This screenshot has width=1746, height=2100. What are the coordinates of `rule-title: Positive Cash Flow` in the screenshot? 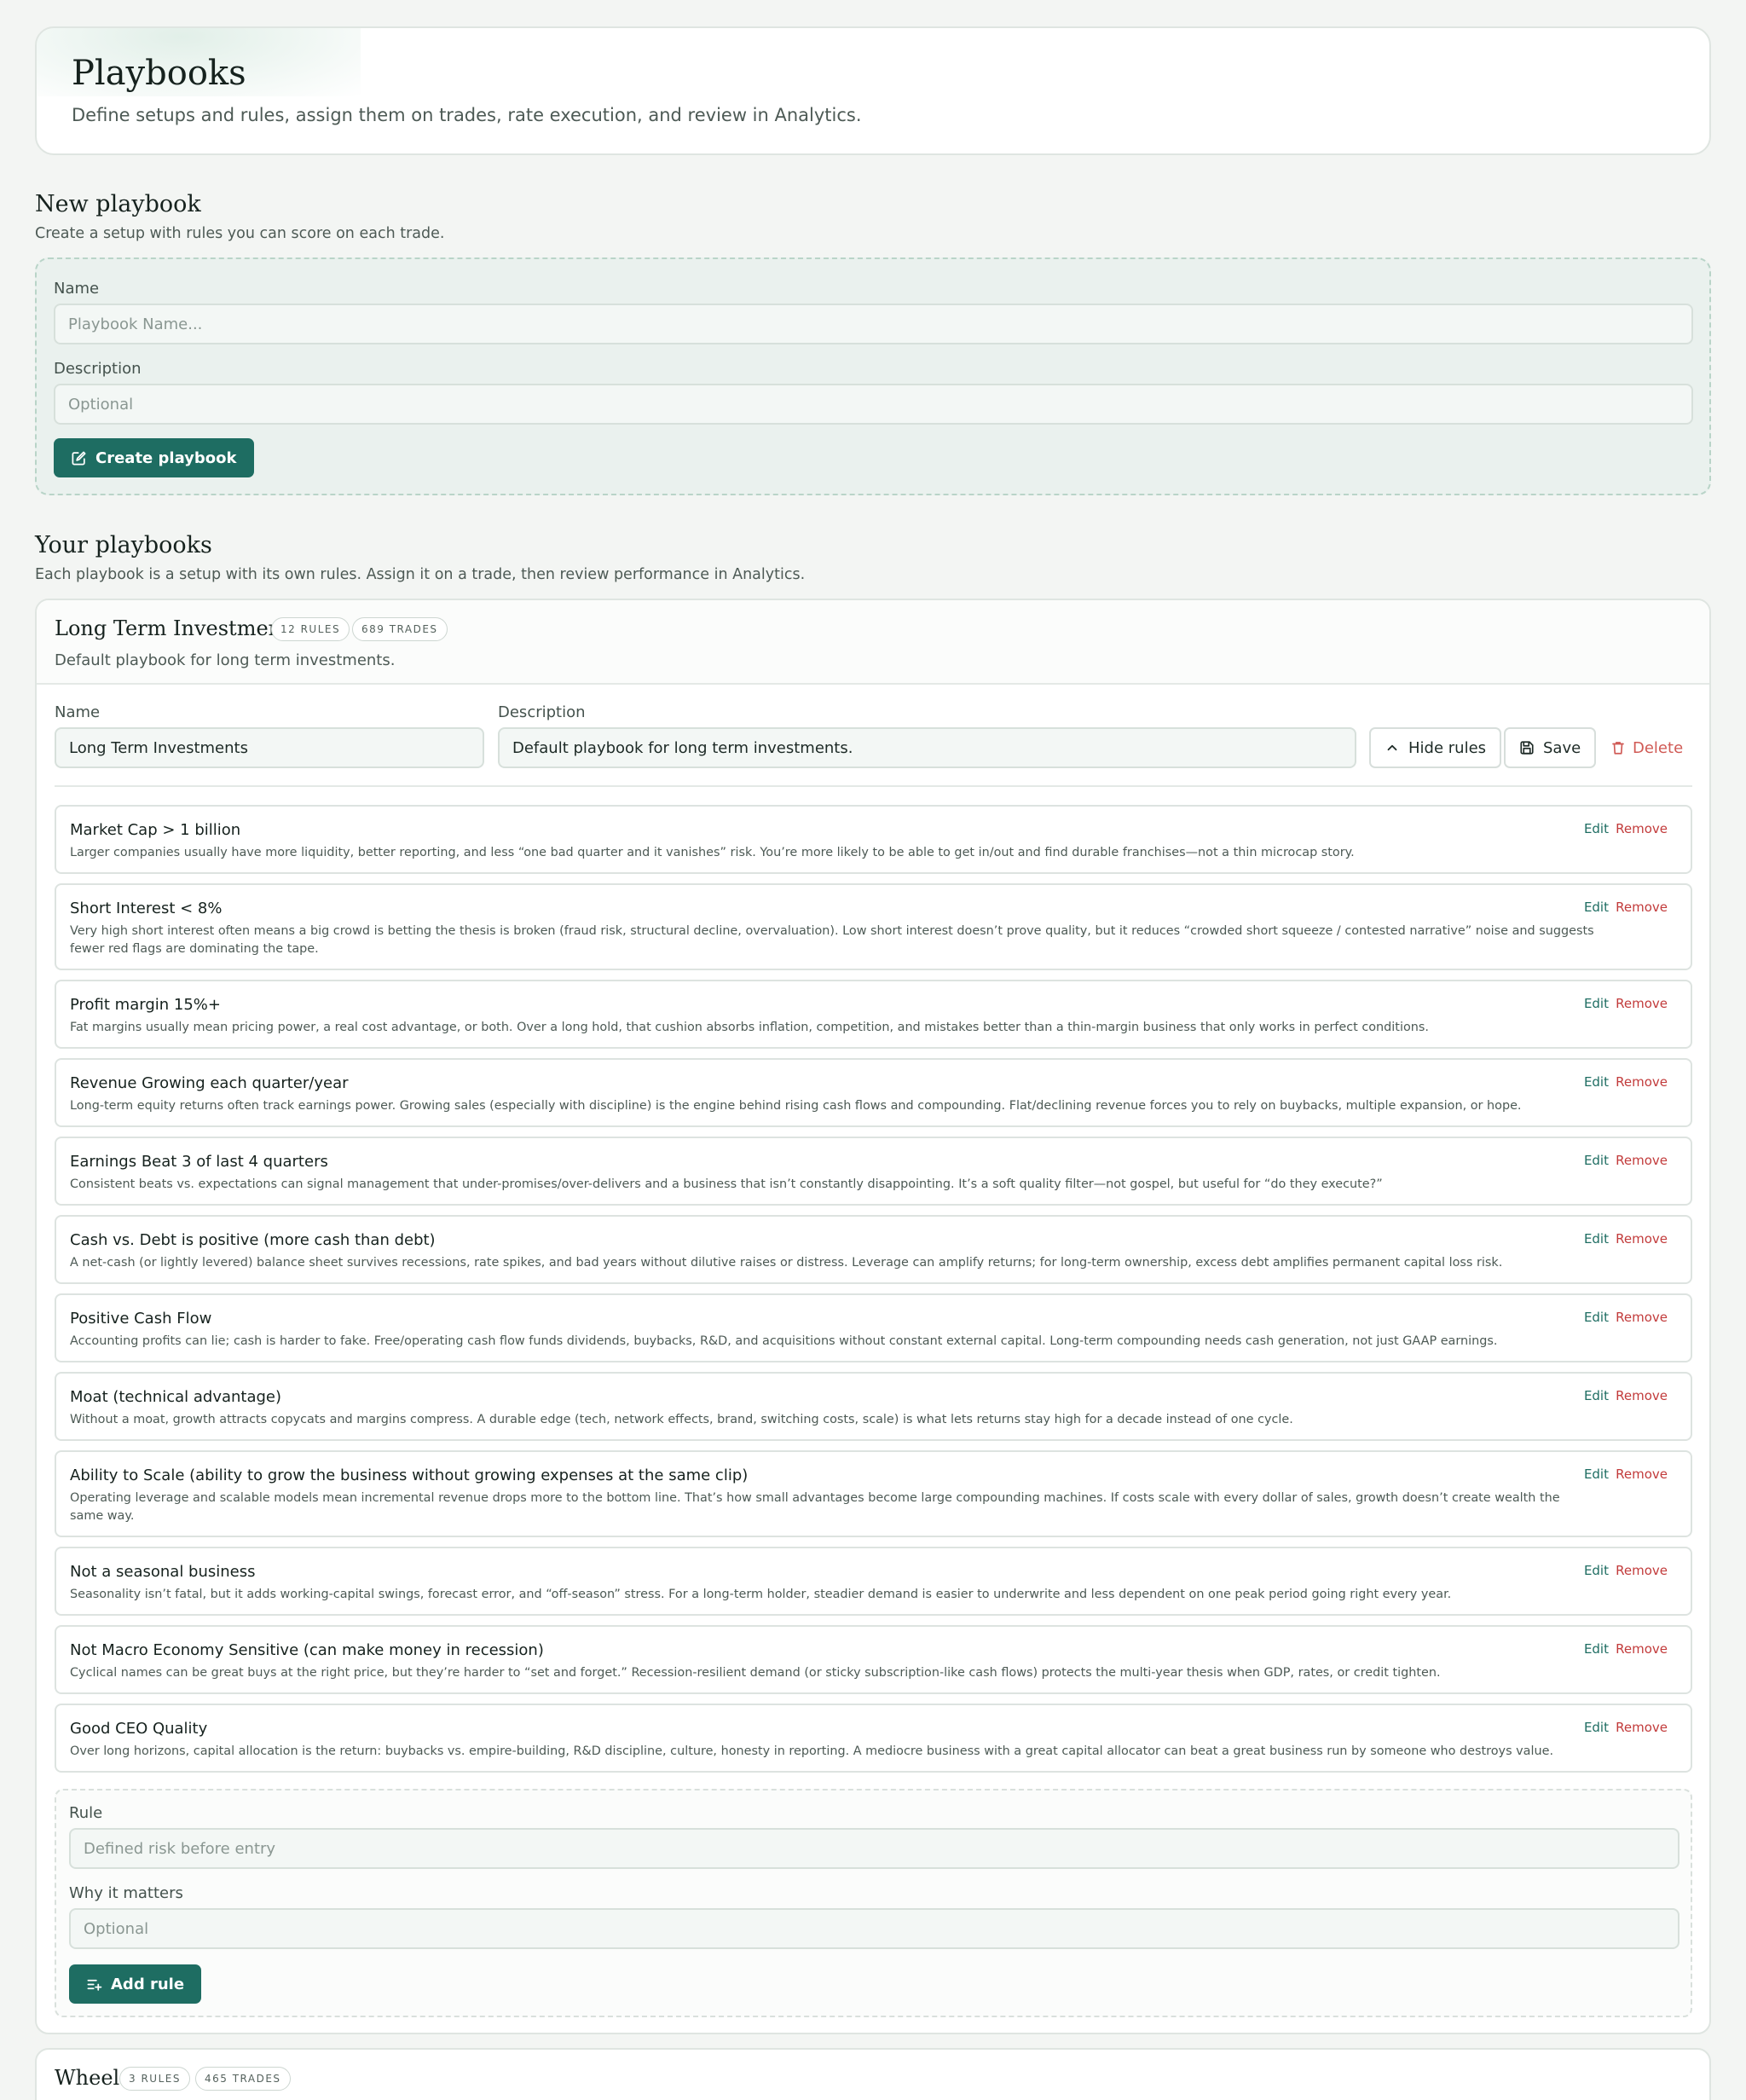 It's located at (141, 1319).